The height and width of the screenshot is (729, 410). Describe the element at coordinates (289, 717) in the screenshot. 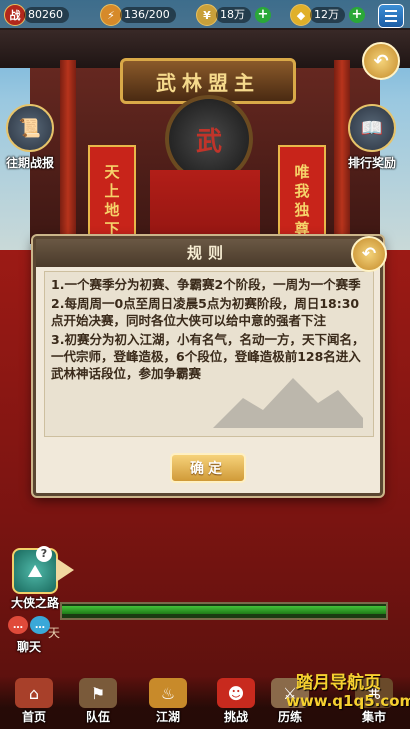

I see `nav-training-label: 历练` at that location.